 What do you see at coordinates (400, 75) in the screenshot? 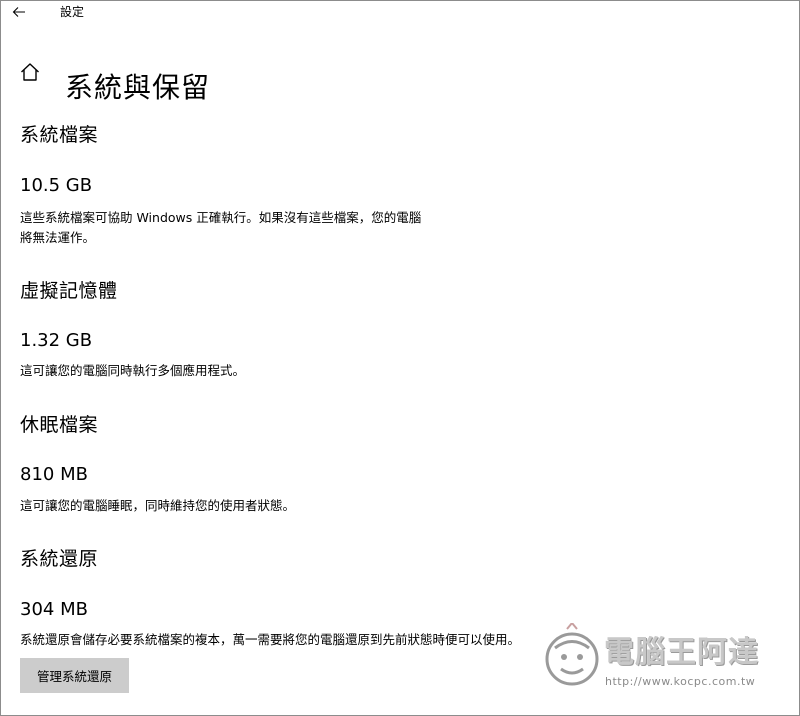
I see `page-header: 系統與保留` at bounding box center [400, 75].